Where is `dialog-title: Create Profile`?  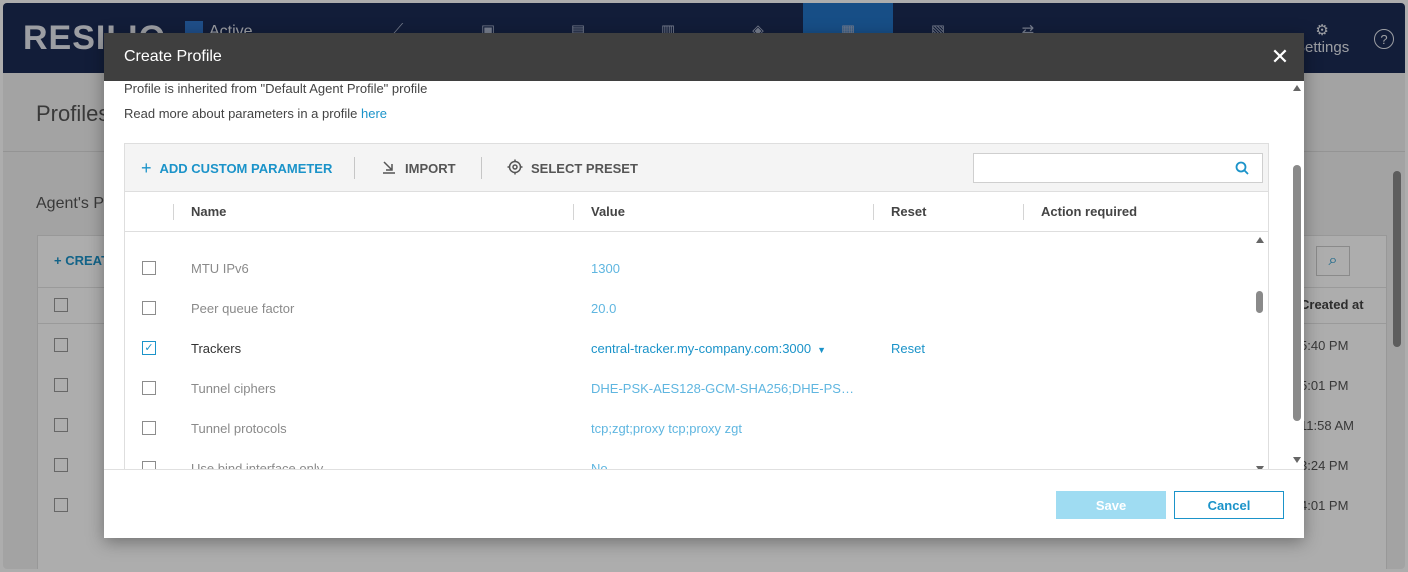 dialog-title: Create Profile is located at coordinates (173, 56).